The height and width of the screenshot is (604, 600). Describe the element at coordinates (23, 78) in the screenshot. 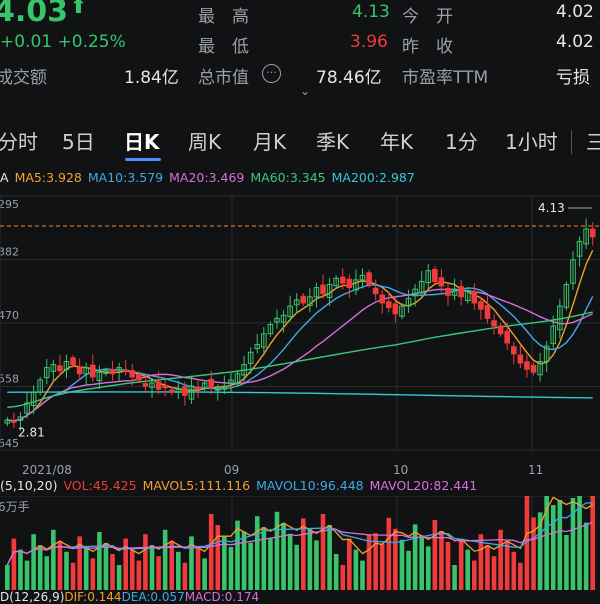

I see `turnover-label: 成交额` at that location.